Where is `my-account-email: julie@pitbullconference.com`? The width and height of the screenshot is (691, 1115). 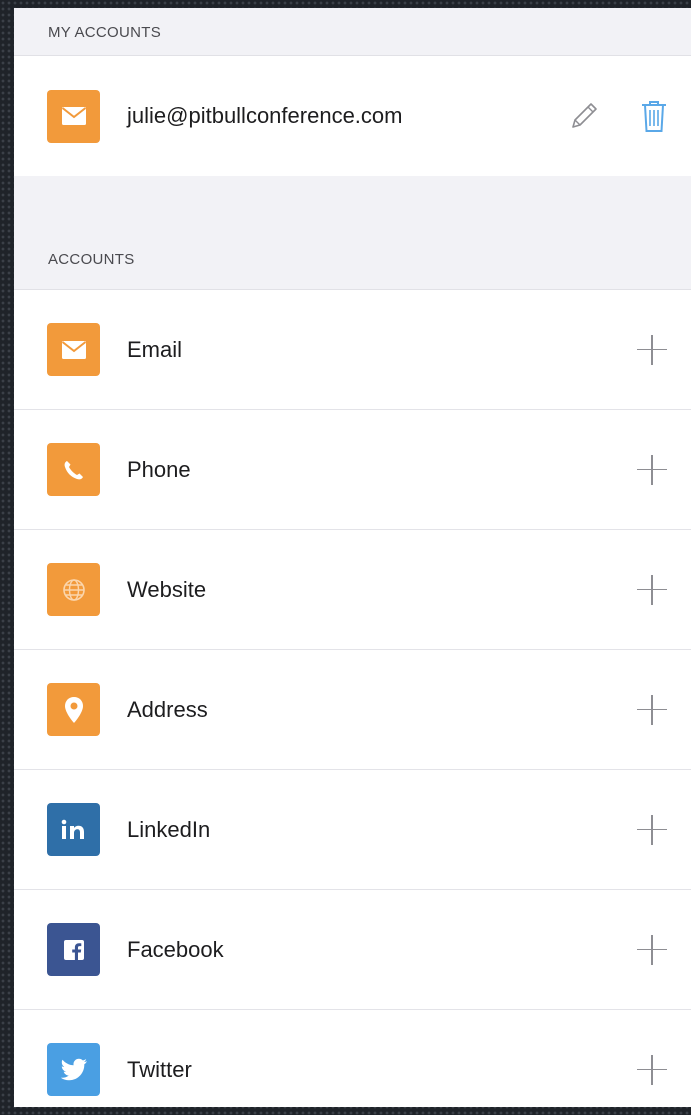 my-account-email: julie@pitbullconference.com is located at coordinates (265, 115).